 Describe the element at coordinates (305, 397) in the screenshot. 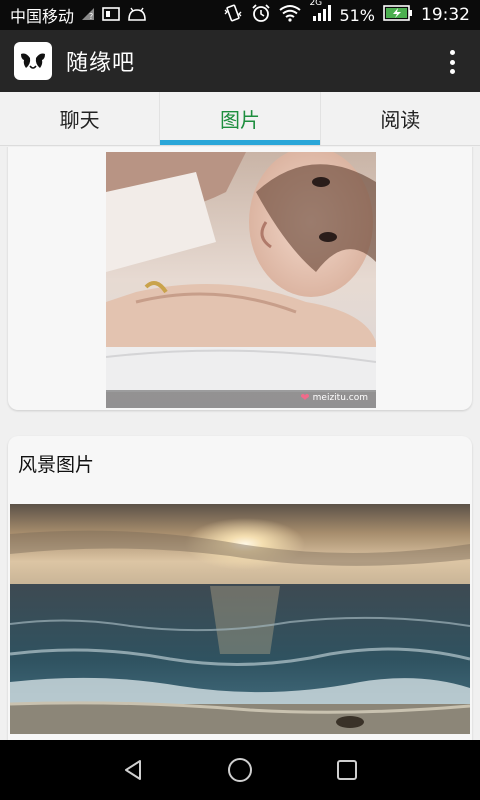

I see `heart-icon: ❤` at that location.